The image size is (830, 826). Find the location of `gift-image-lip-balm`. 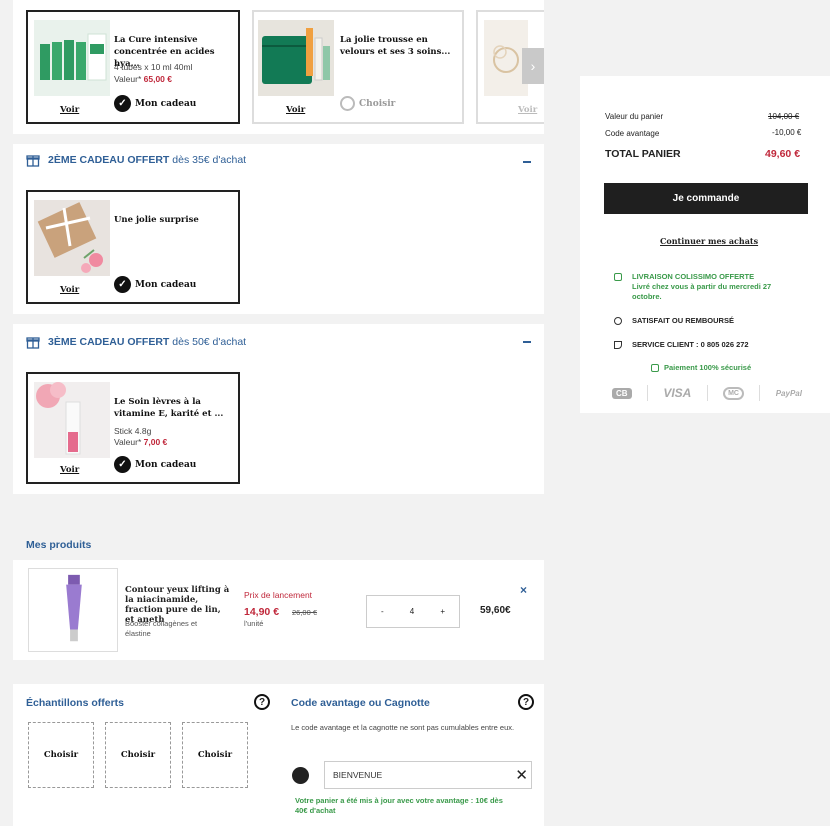

gift-image-lip-balm is located at coordinates (72, 420).